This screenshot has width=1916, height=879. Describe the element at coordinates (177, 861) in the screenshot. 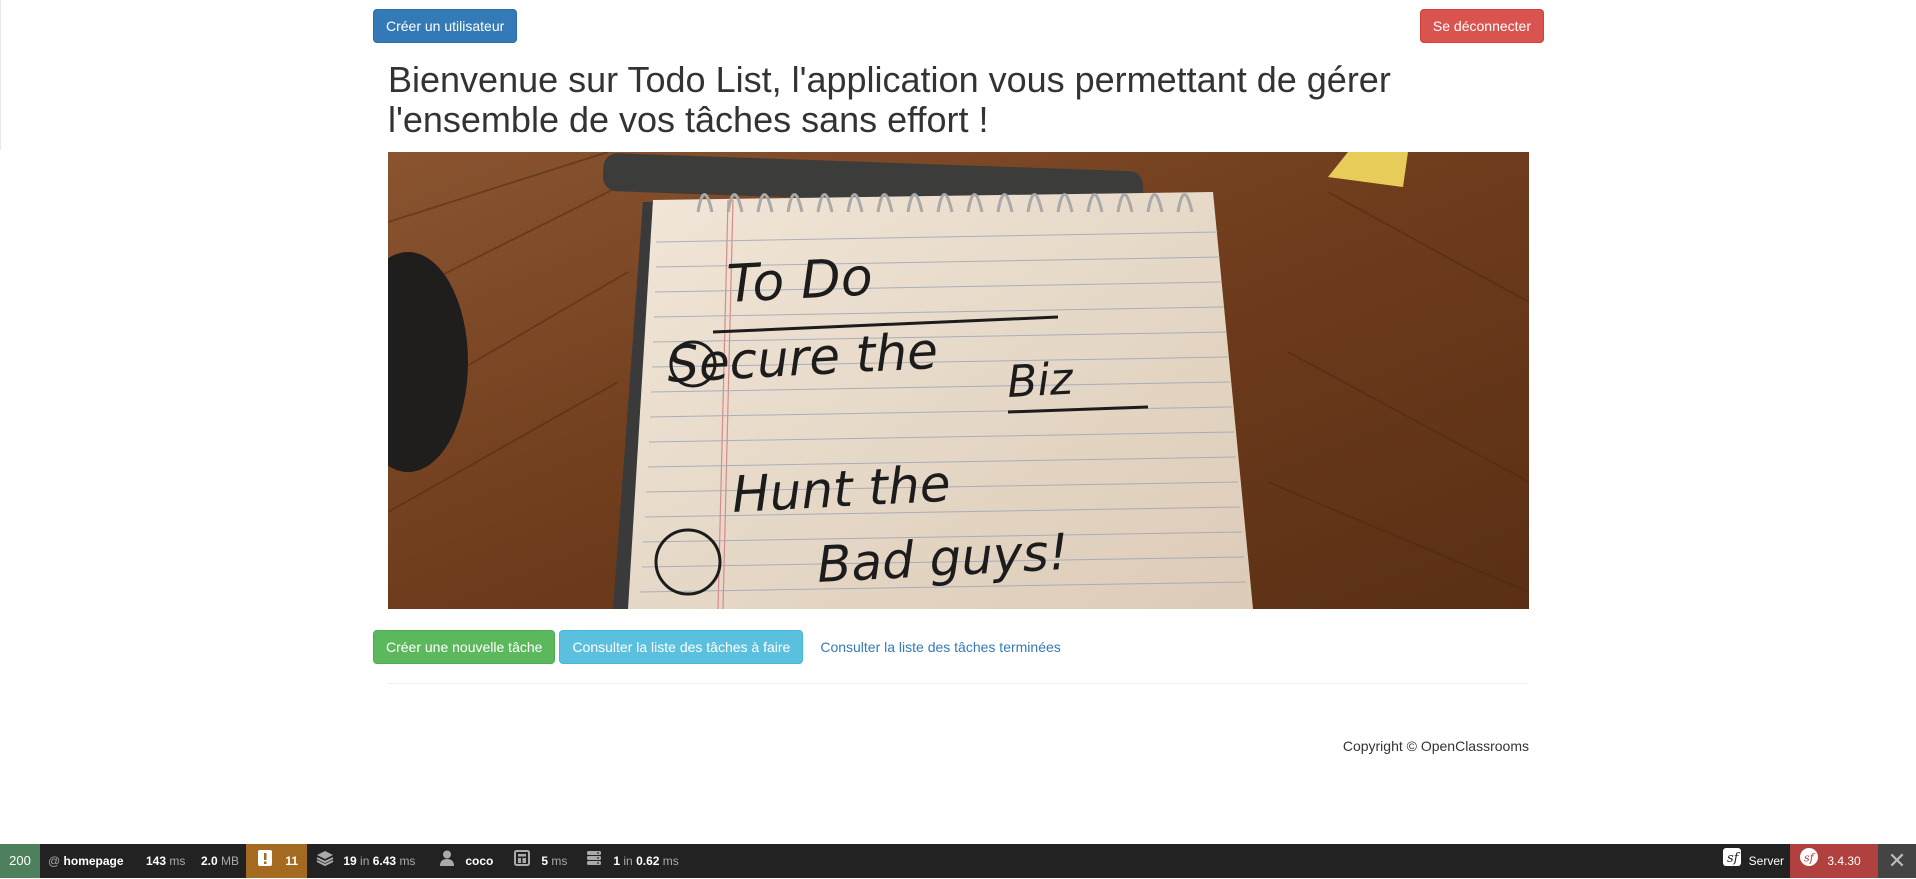

I see `time-unit: ms` at that location.